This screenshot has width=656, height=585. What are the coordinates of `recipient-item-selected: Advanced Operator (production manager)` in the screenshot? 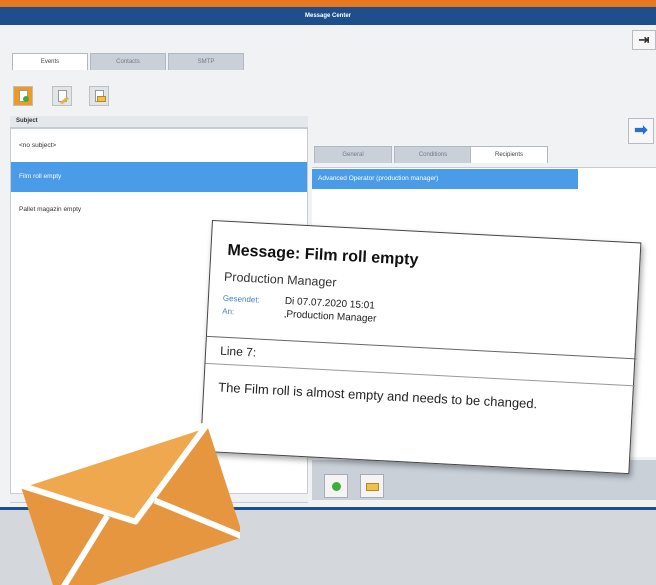 It's located at (445, 179).